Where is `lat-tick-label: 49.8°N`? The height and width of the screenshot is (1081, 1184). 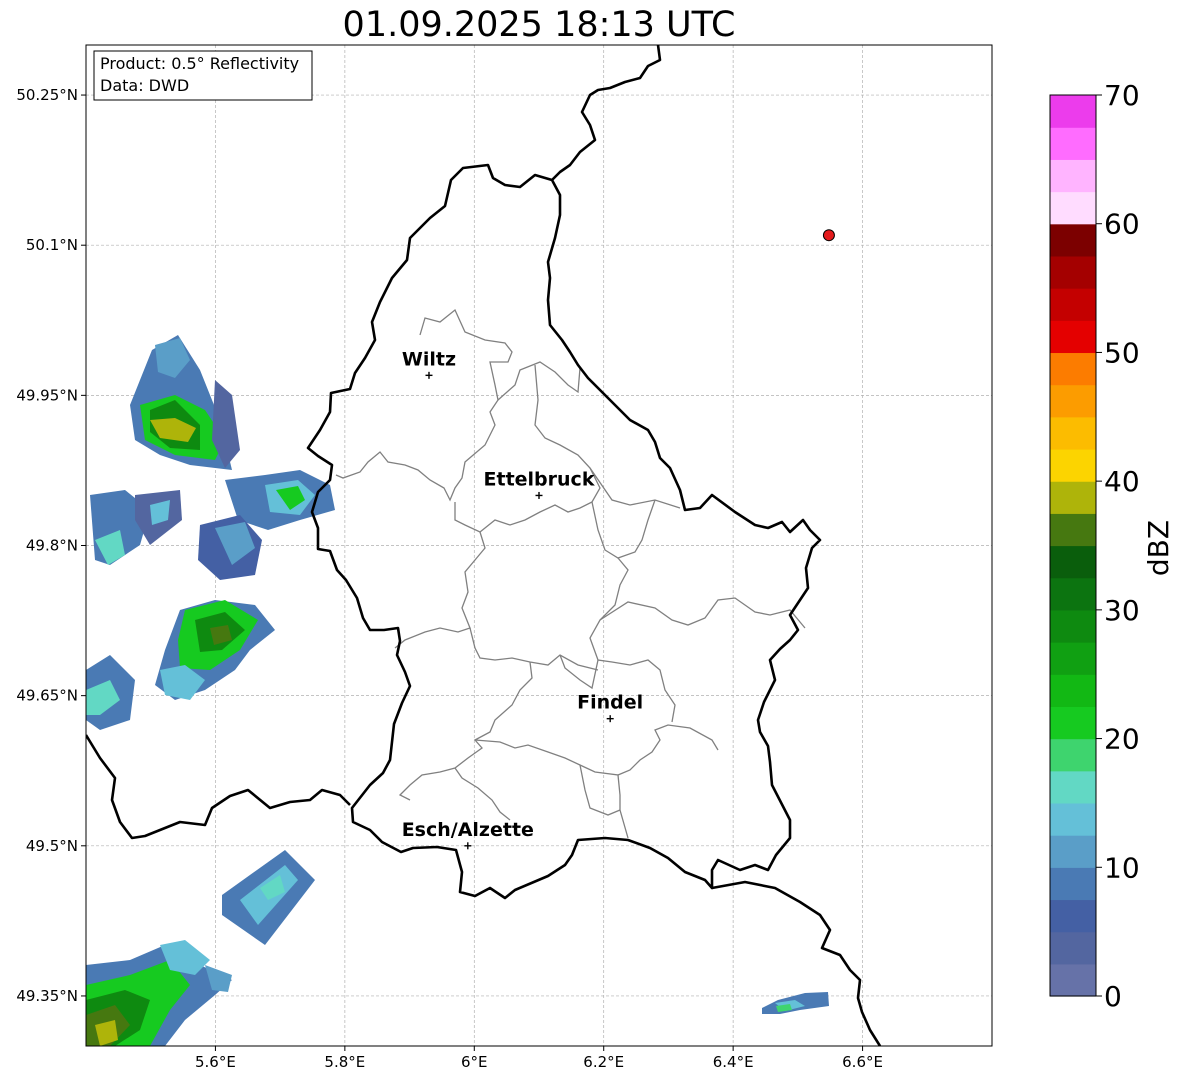 lat-tick-label: 49.8°N is located at coordinates (52, 546).